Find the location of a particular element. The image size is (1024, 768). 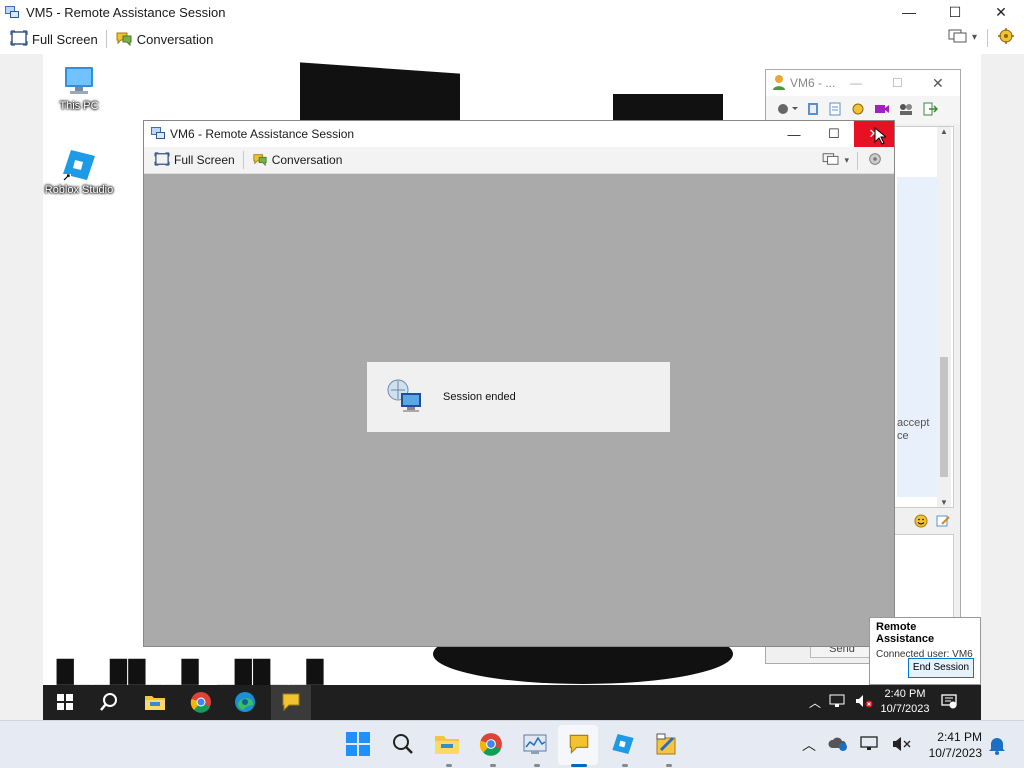

host-remote-assistance-button is located at coordinates (579, 745).